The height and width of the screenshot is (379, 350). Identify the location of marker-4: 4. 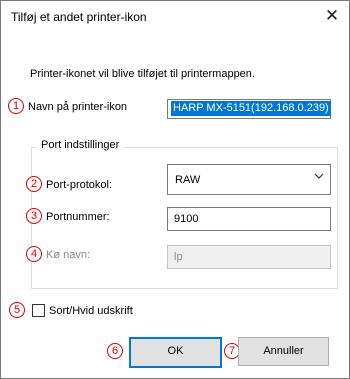
(34, 254).